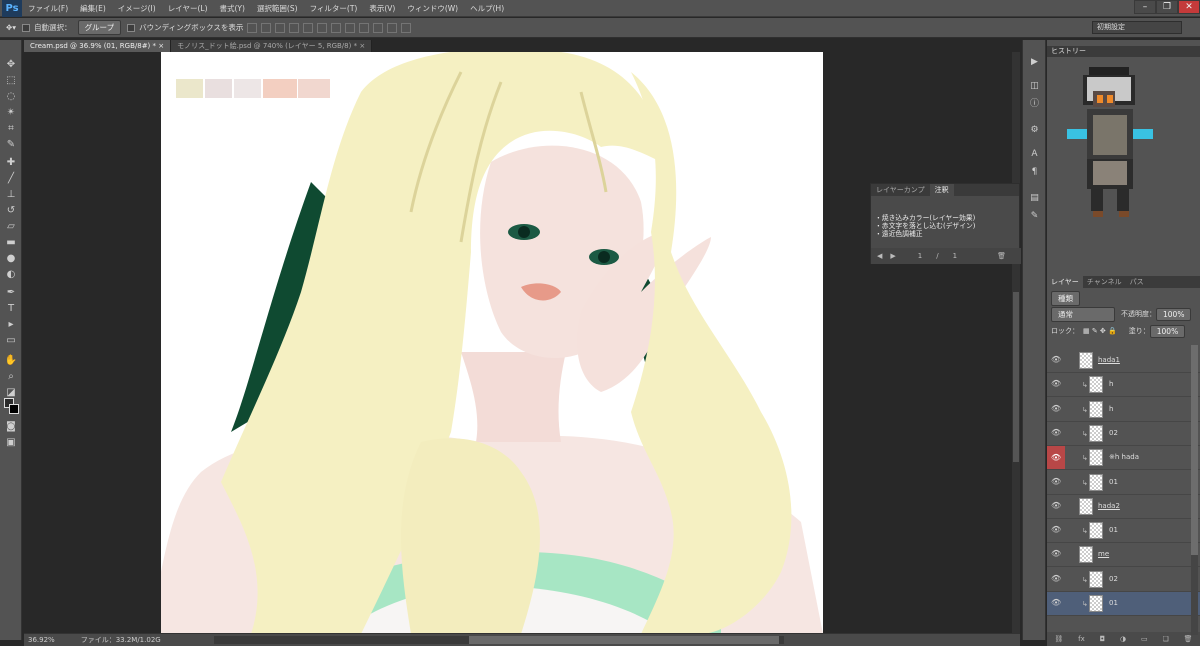  I want to click on menu-type: 書式(Y), so click(232, 8).